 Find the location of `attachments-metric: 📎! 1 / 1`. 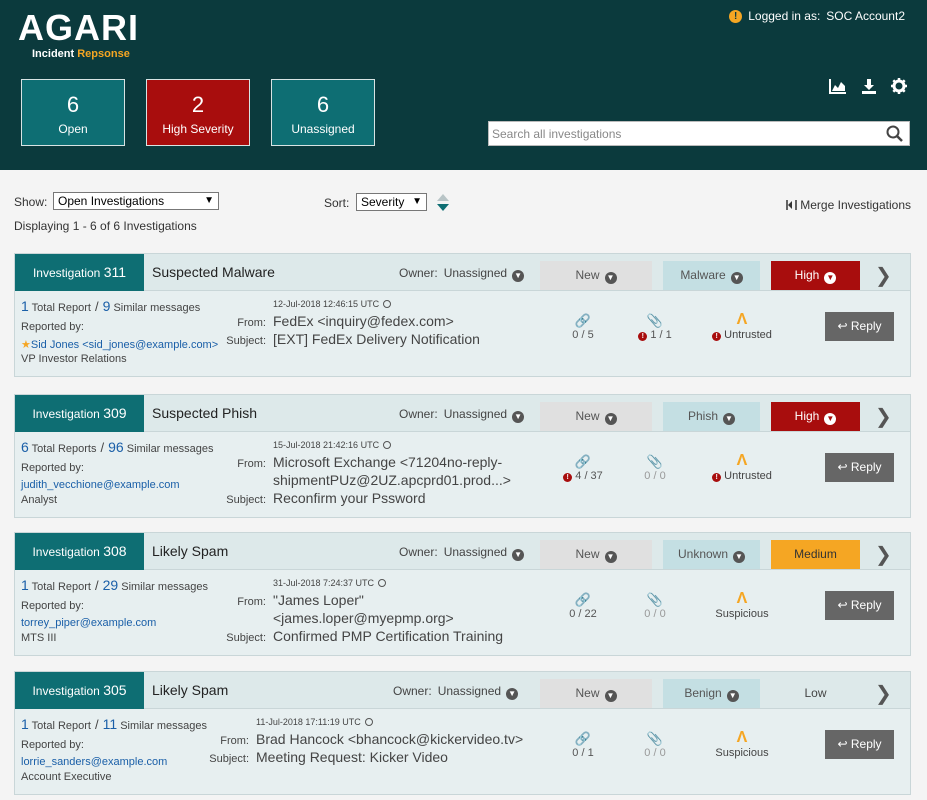

attachments-metric: 📎! 1 / 1 is located at coordinates (655, 327).